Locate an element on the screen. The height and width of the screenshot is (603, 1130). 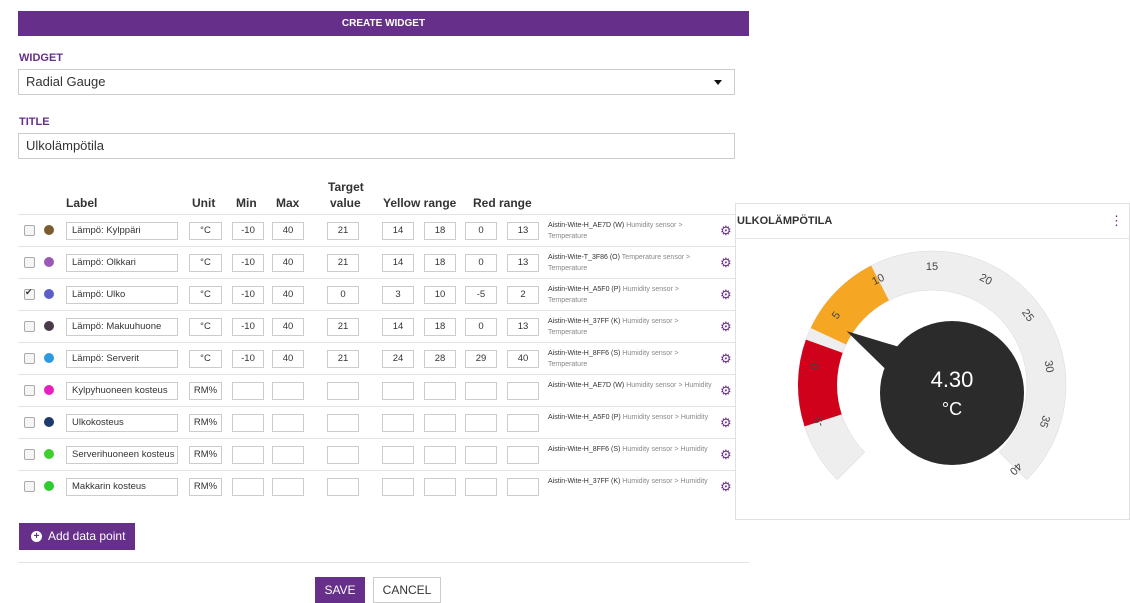
red-range-end-input: 40 is located at coordinates (523, 359).